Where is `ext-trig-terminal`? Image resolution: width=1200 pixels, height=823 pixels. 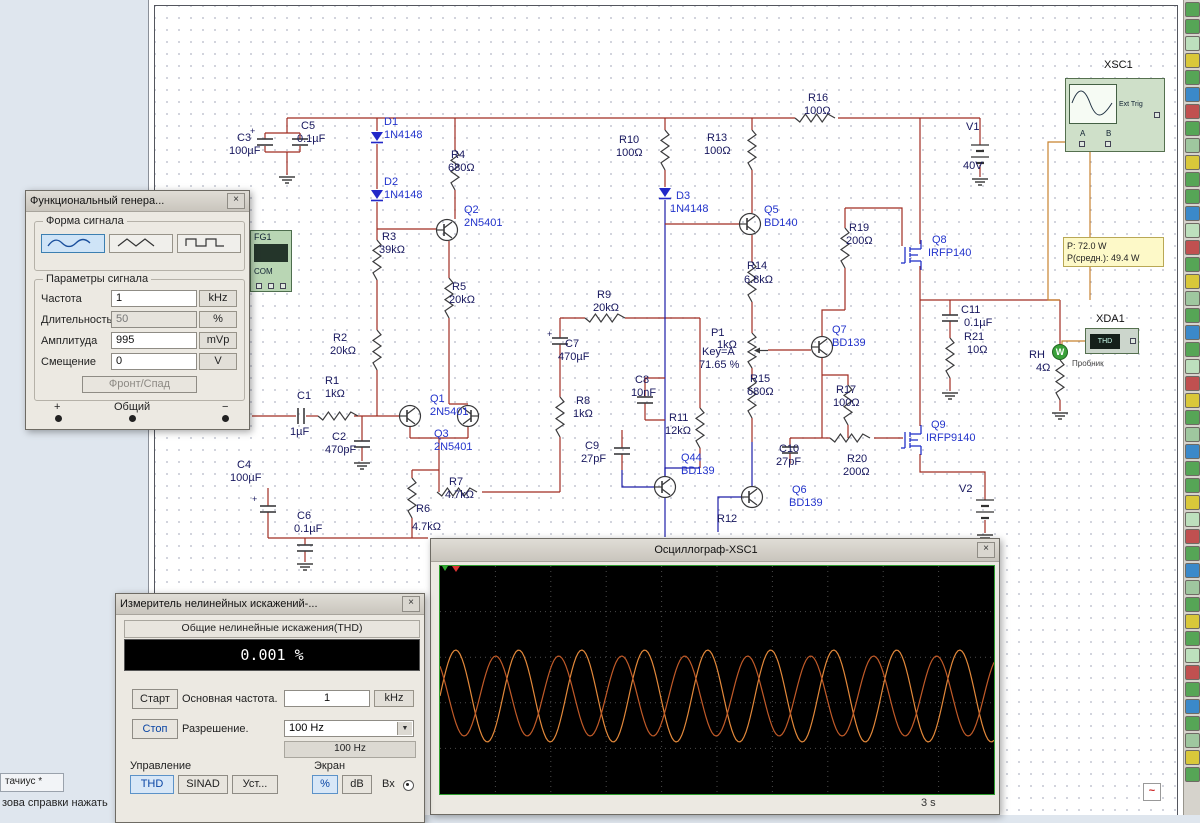
ext-trig-terminal is located at coordinates (1157, 115).